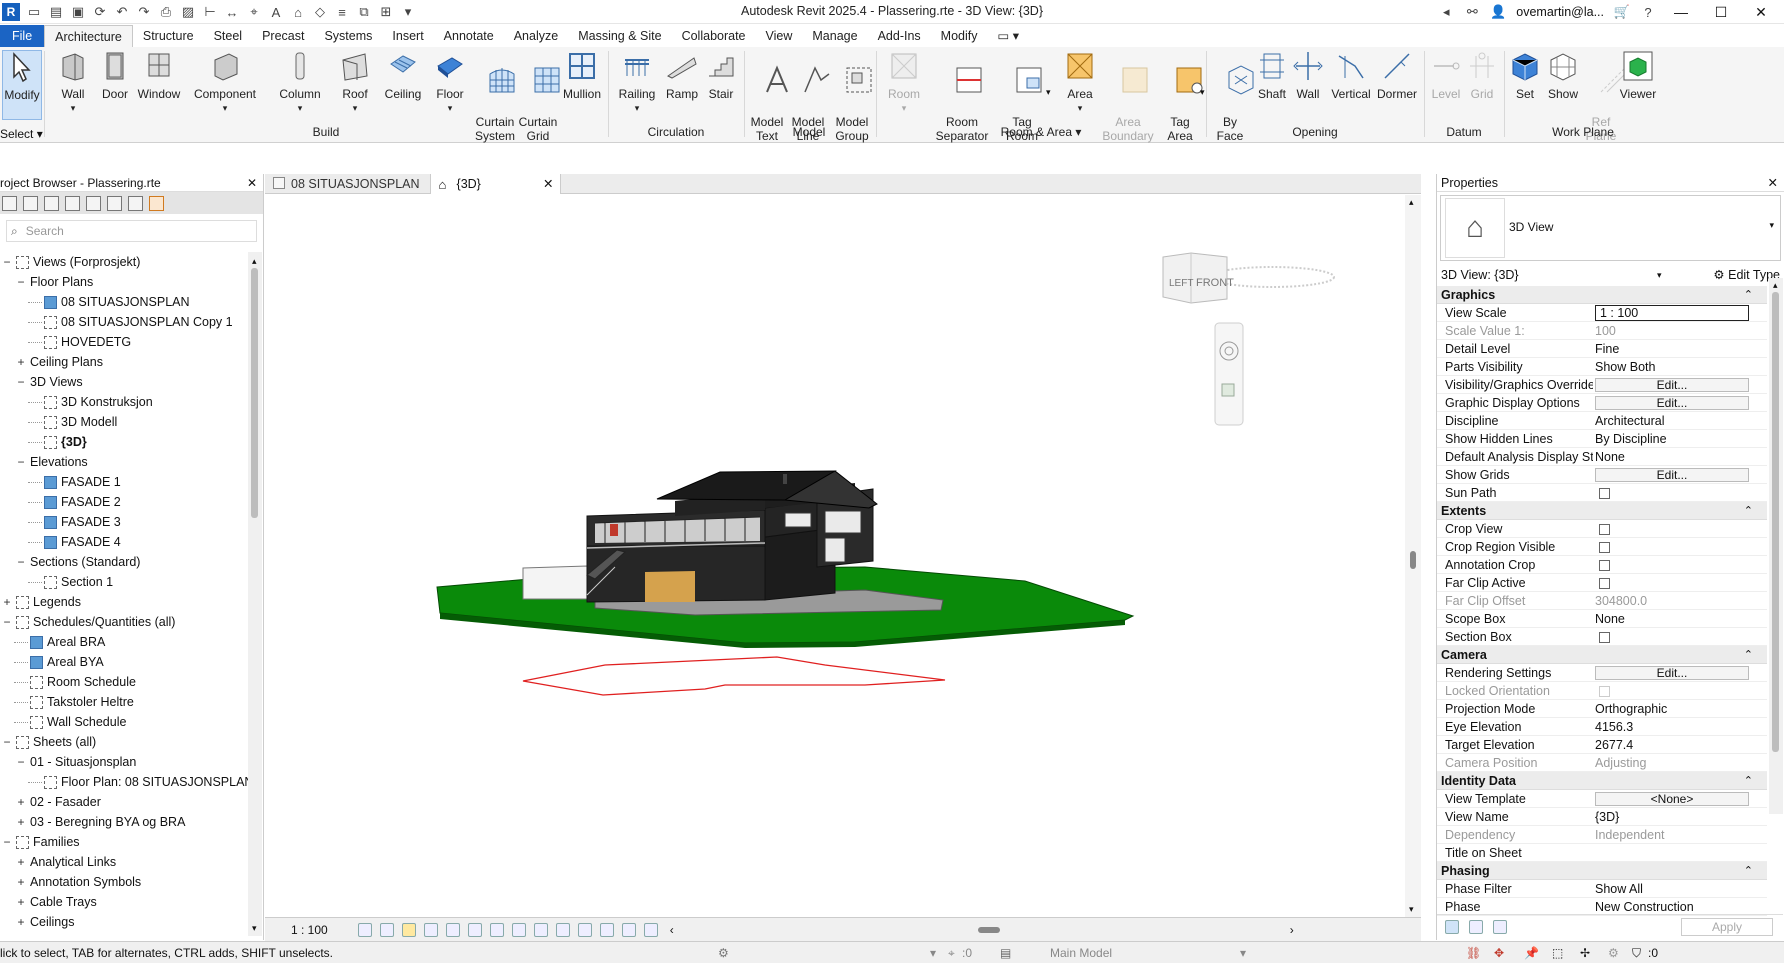 Image resolution: width=1784 pixels, height=964 pixels. What do you see at coordinates (1228, 390) in the screenshot?
I see `zoom-region-icon` at bounding box center [1228, 390].